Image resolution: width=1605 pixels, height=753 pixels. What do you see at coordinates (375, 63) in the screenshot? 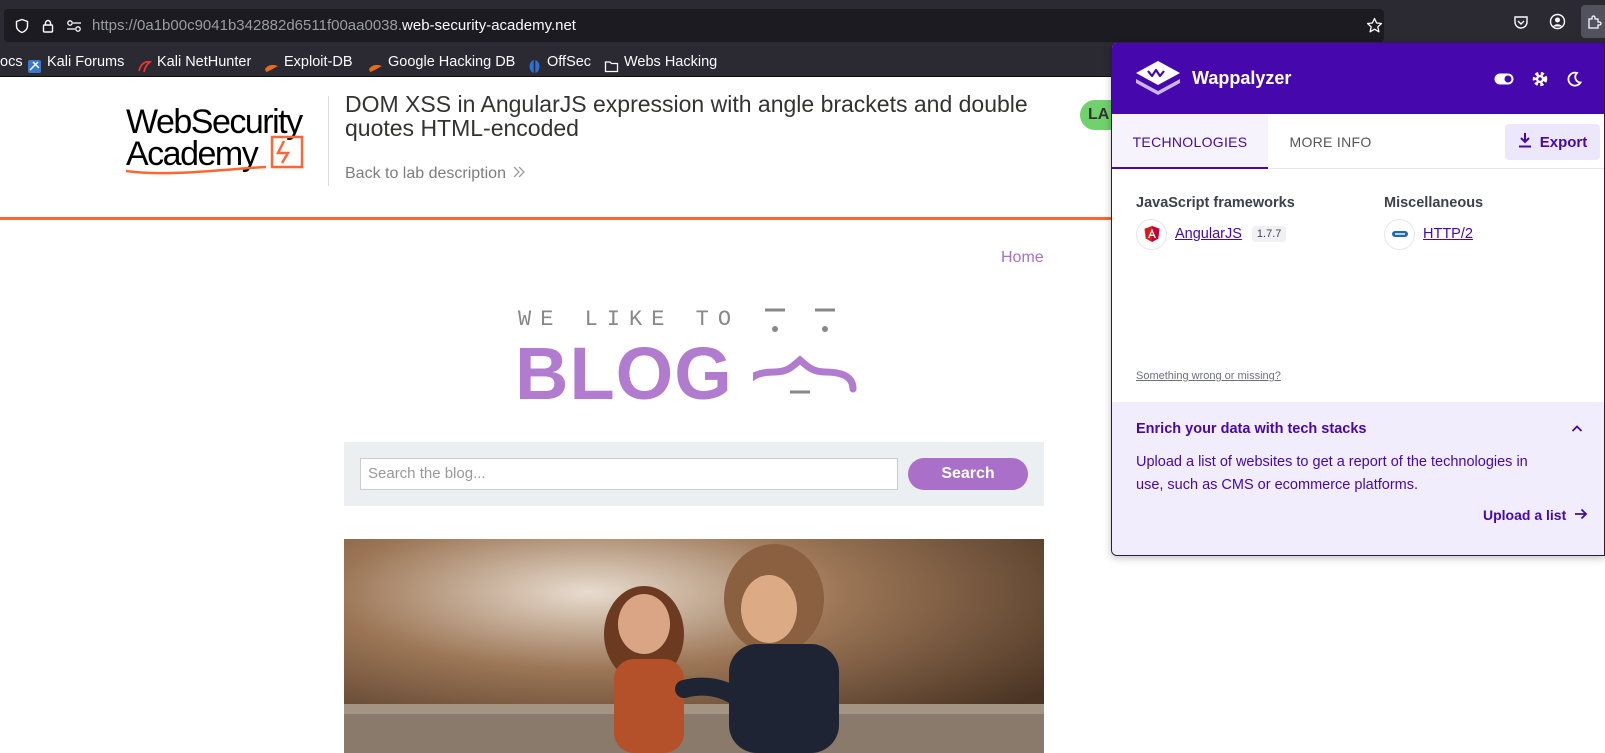
I see `google-hacking-db-icon` at bounding box center [375, 63].